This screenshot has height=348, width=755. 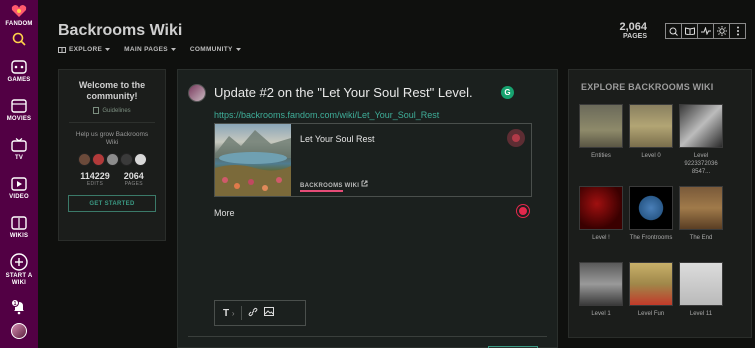 What do you see at coordinates (334, 186) in the screenshot?
I see `preview-wiki-link: BACKROOMS WIKI` at bounding box center [334, 186].